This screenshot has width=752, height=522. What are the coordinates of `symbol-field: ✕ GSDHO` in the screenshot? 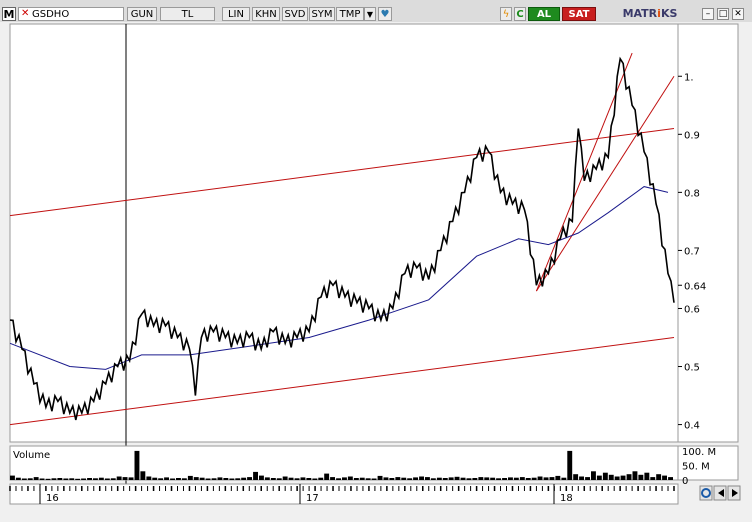 It's located at (71, 14).